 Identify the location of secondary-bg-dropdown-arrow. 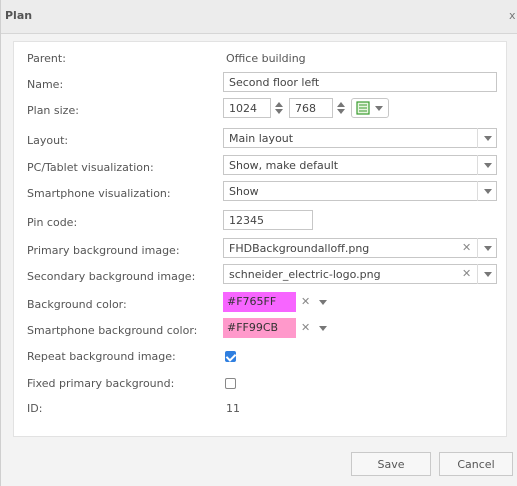
(487, 274).